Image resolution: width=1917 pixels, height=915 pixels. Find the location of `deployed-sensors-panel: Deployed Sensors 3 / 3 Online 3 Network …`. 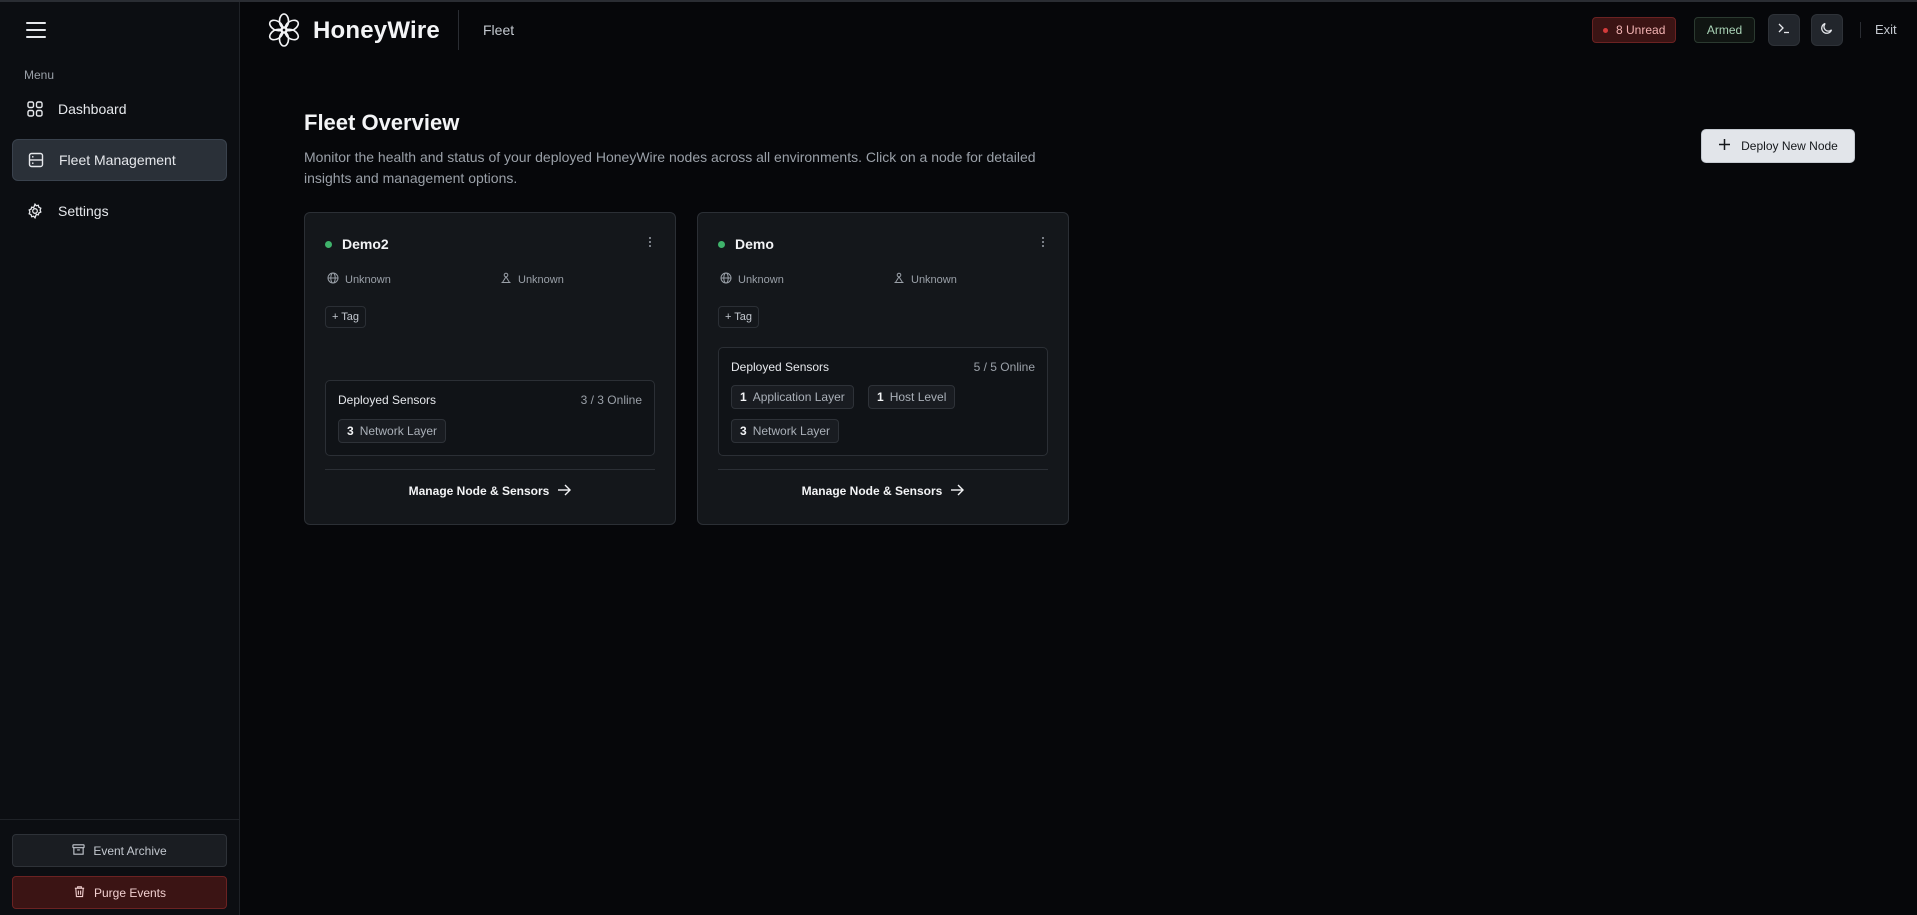

deployed-sensors-panel: Deployed Sensors 3 / 3 Online 3 Network … is located at coordinates (490, 418).